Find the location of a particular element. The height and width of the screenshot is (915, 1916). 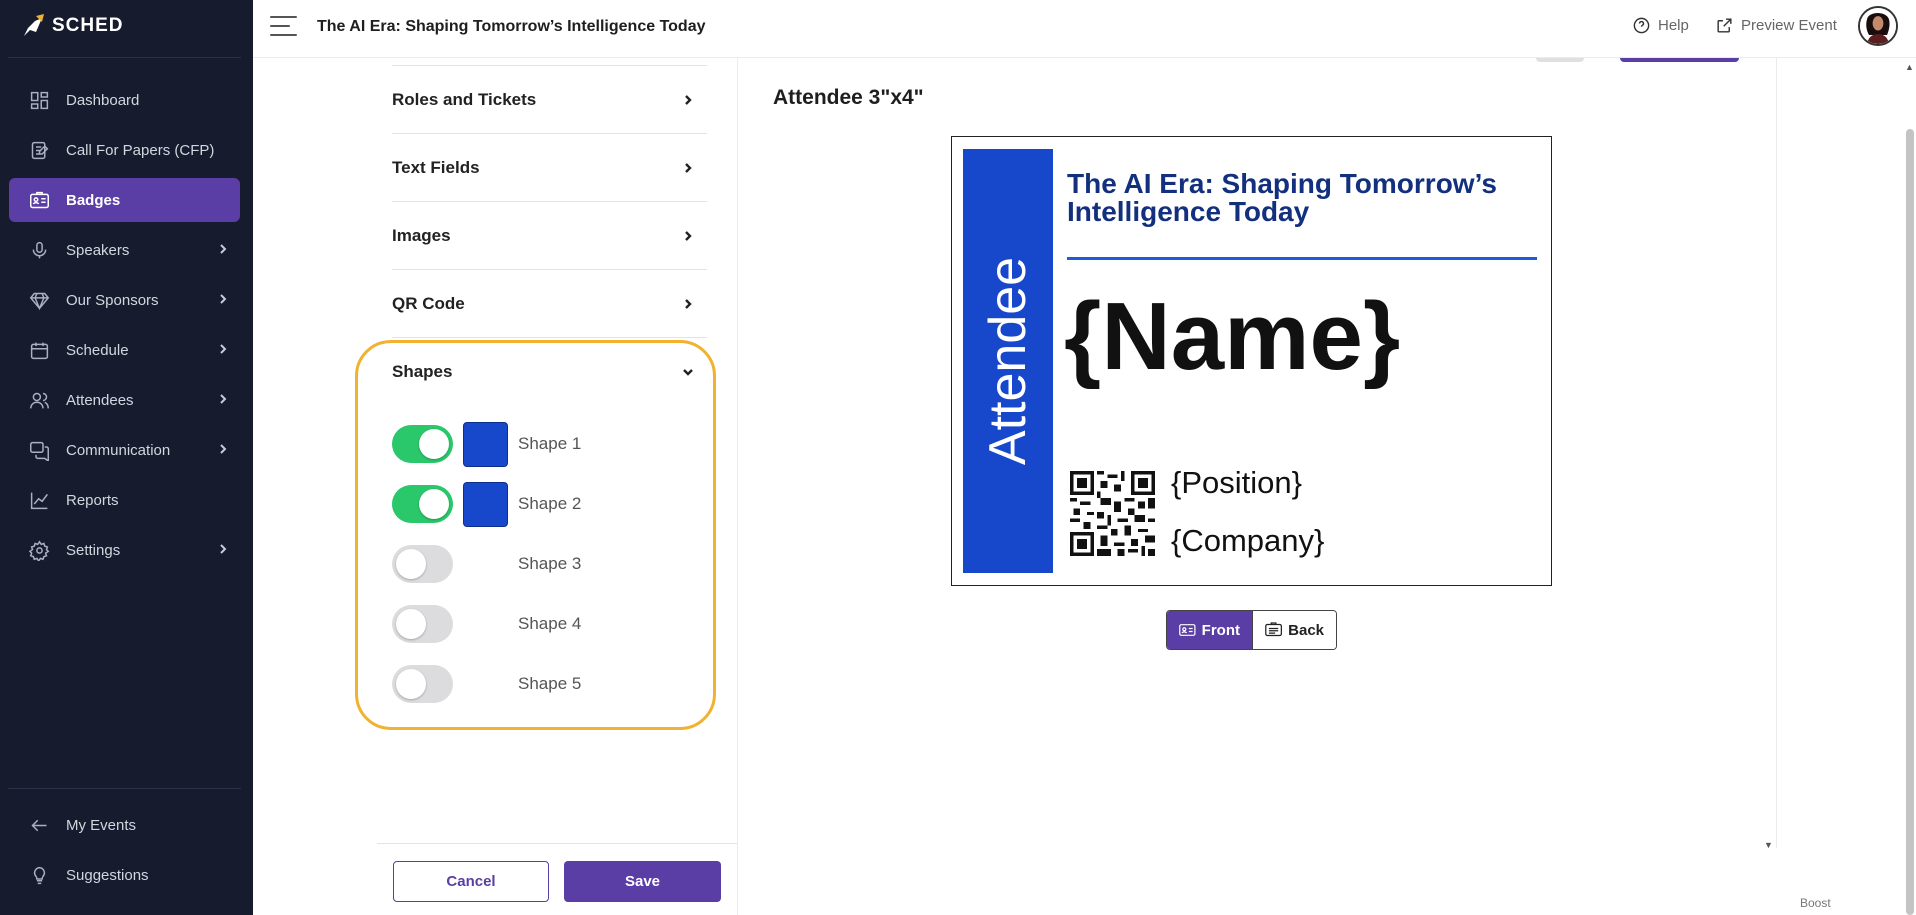

sidebar-item-attendees: Attendees is located at coordinates (124, 400).